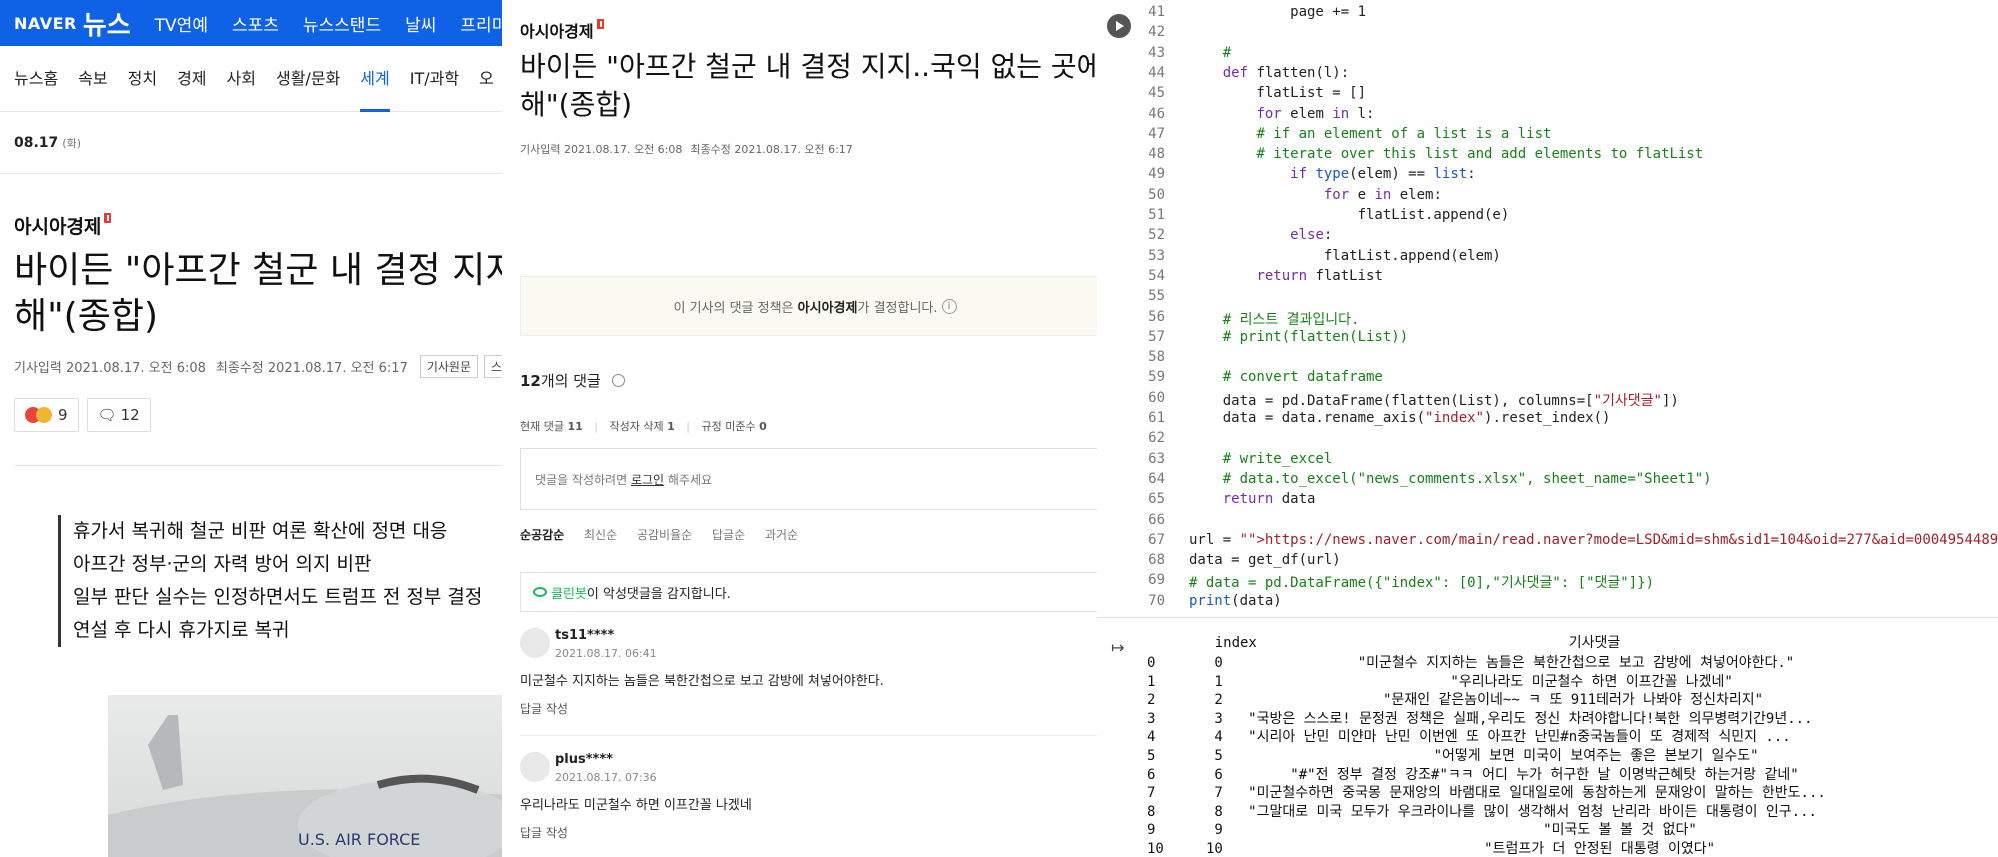 The width and height of the screenshot is (1998, 857). What do you see at coordinates (1156, 235) in the screenshot?
I see `line-number: 52` at bounding box center [1156, 235].